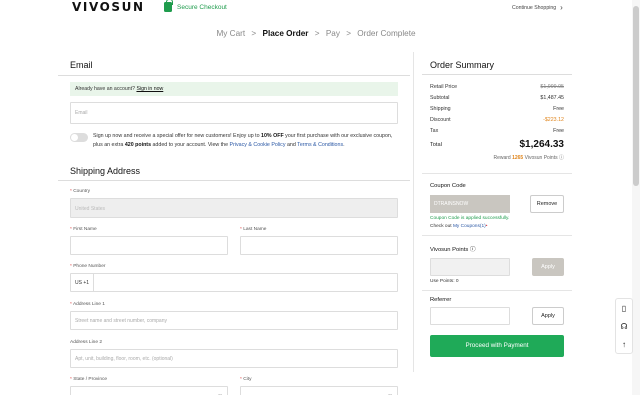  Describe the element at coordinates (234, 304) in the screenshot. I see `address1-label: * Address Line 1` at that location.